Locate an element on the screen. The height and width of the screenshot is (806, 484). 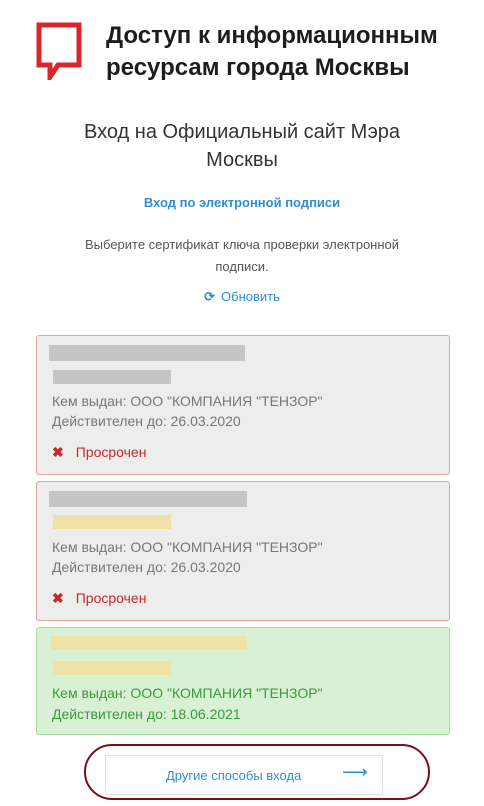
other-login-methods-button: Другие способы входа ⟶ is located at coordinates (244, 775).